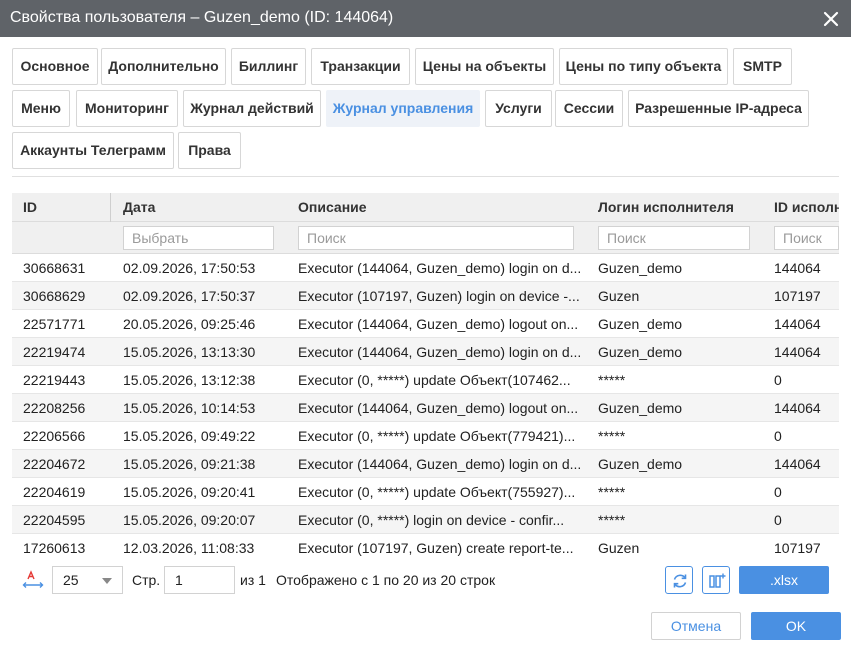 The image size is (851, 650). What do you see at coordinates (484, 66) in the screenshot?
I see `tab-4: Цены на объекты` at bounding box center [484, 66].